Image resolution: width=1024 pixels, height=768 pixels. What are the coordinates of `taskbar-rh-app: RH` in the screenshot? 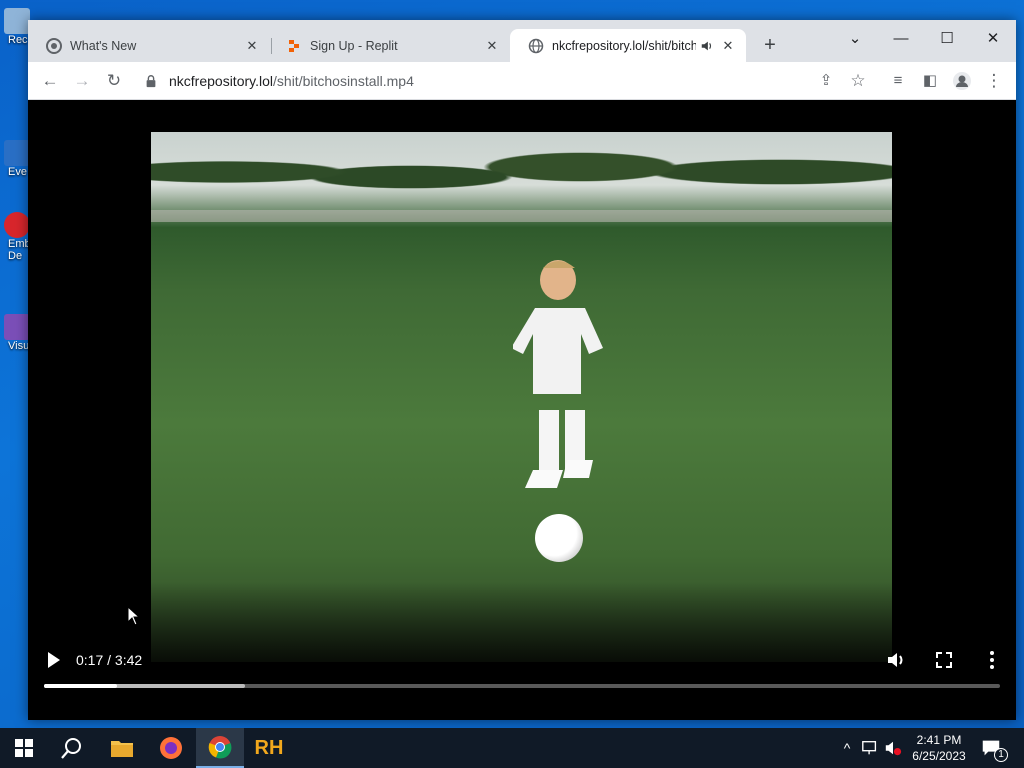 It's located at (269, 748).